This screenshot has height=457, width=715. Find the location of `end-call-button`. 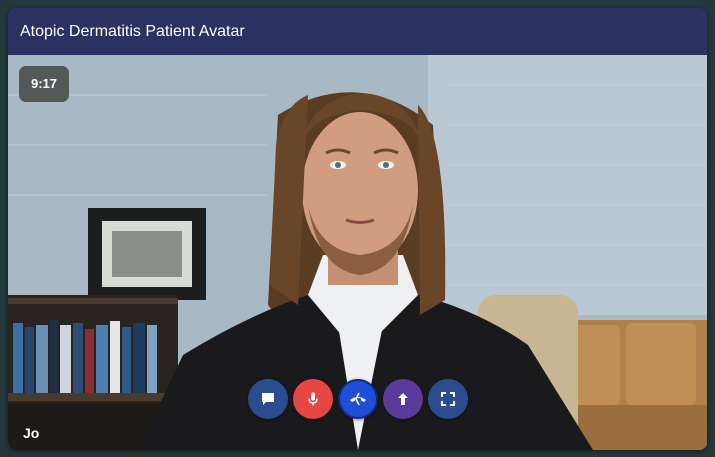

end-call-button is located at coordinates (358, 399).